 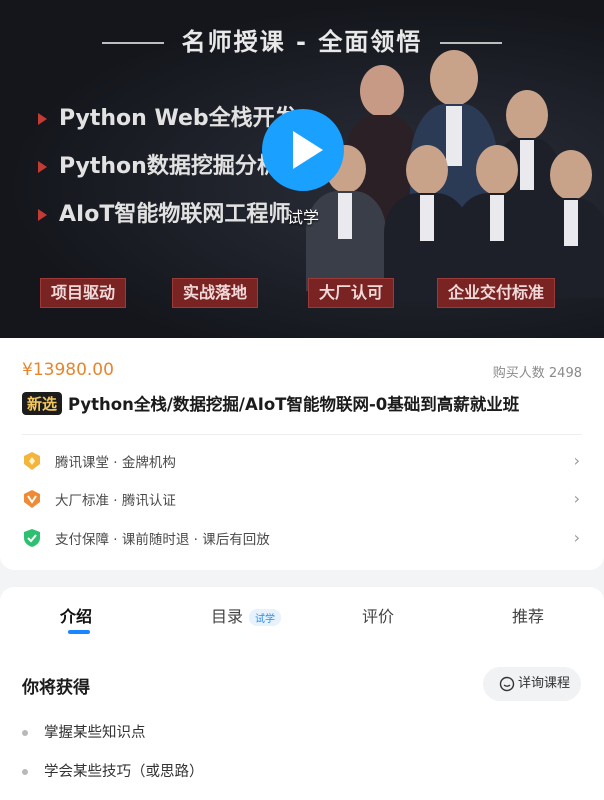 I want to click on feature-text: 腾讯课堂 · 金牌机构, so click(x=115, y=463).